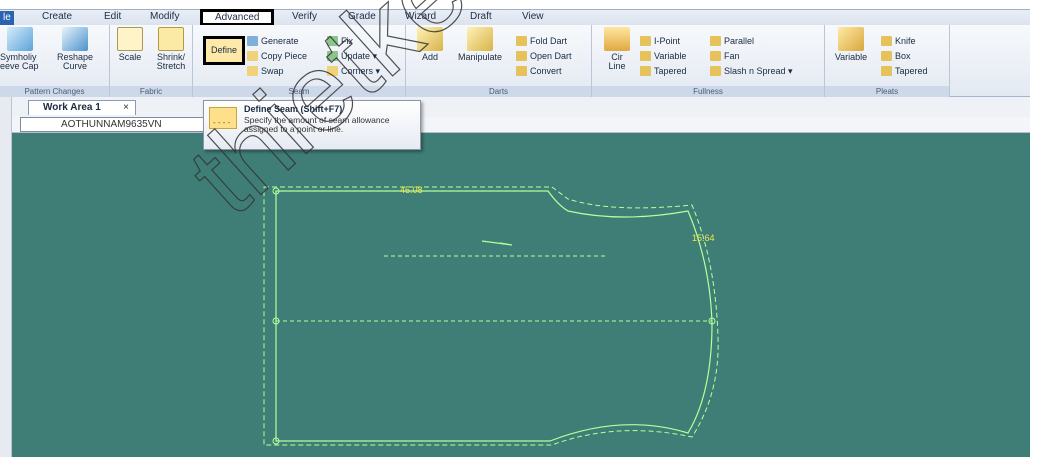 The height and width of the screenshot is (457, 1041). What do you see at coordinates (715, 56) in the screenshot?
I see `fan-icon` at bounding box center [715, 56].